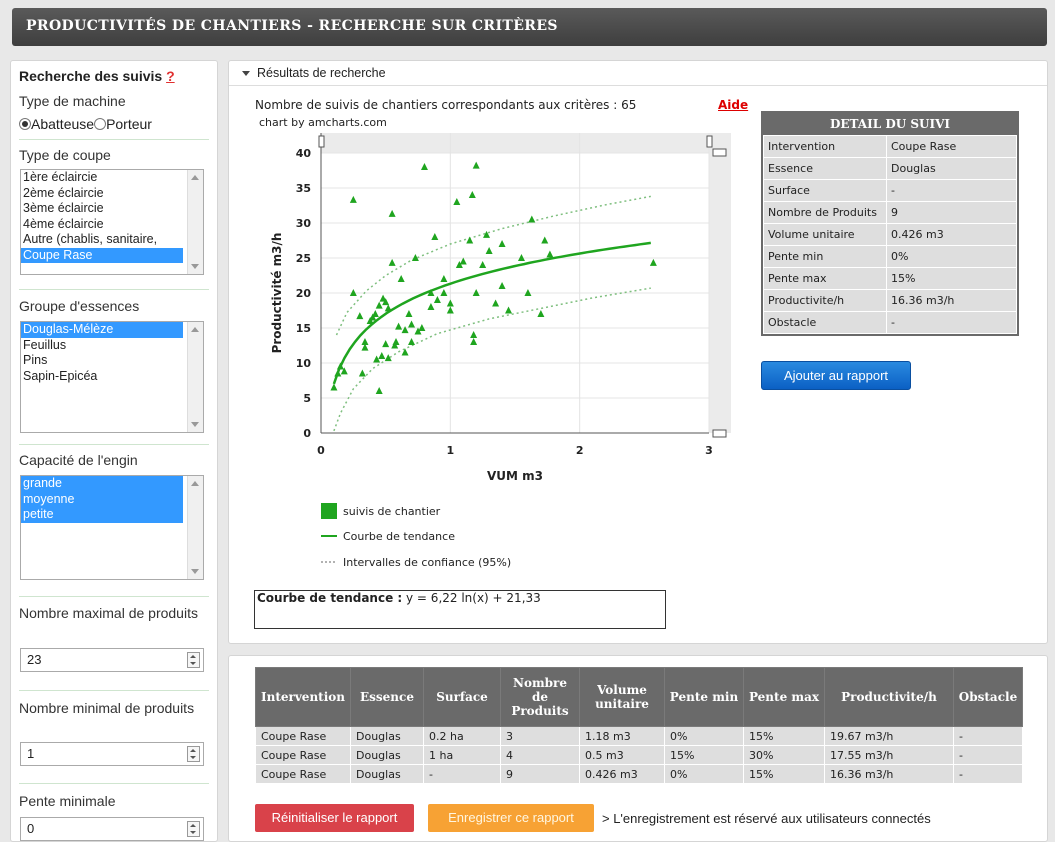  Describe the element at coordinates (720, 283) in the screenshot. I see `y-scroll-area` at that location.